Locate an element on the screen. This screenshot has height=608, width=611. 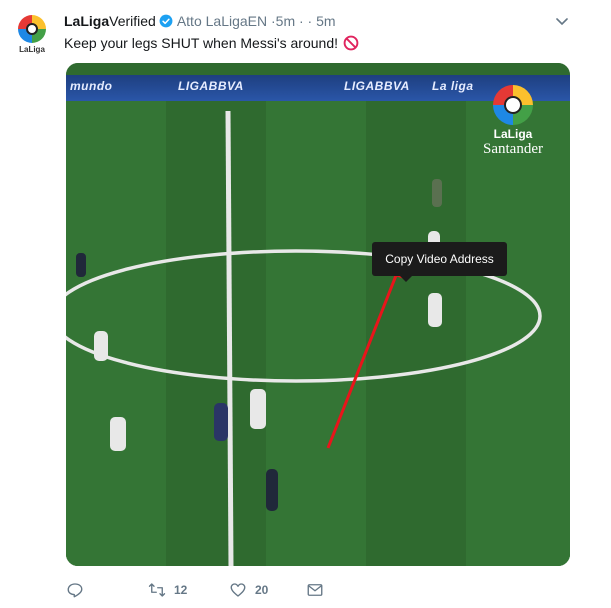
tweet-actions: 12 20 is located at coordinates (266, 591).